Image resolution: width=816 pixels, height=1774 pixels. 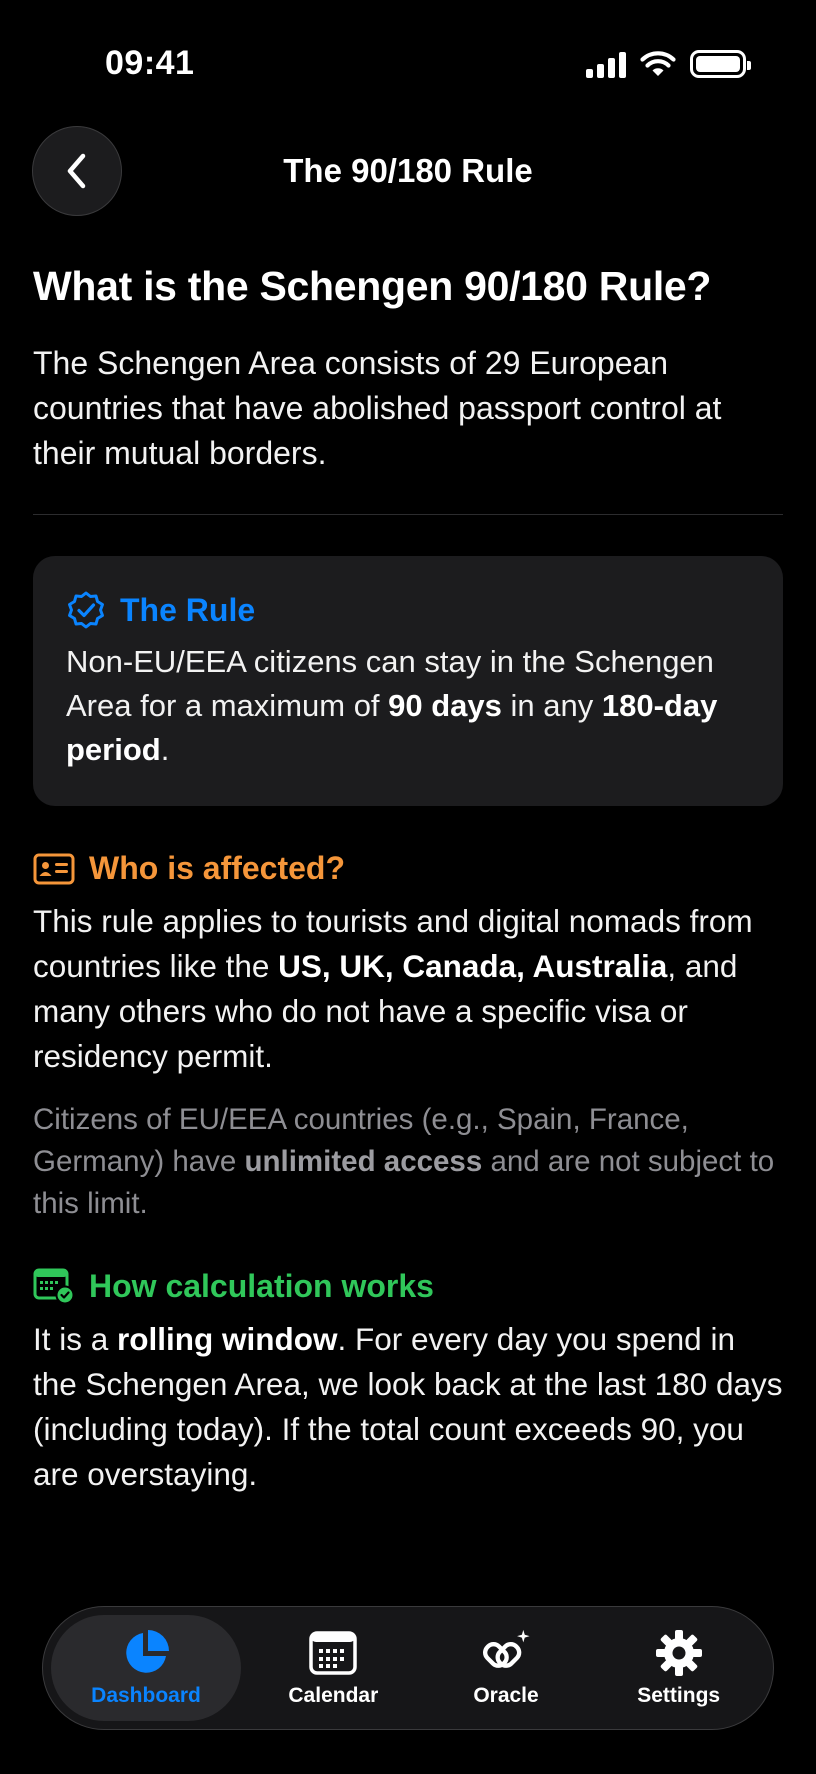 I want to click on page-title: The 90/180 Rule, so click(x=408, y=170).